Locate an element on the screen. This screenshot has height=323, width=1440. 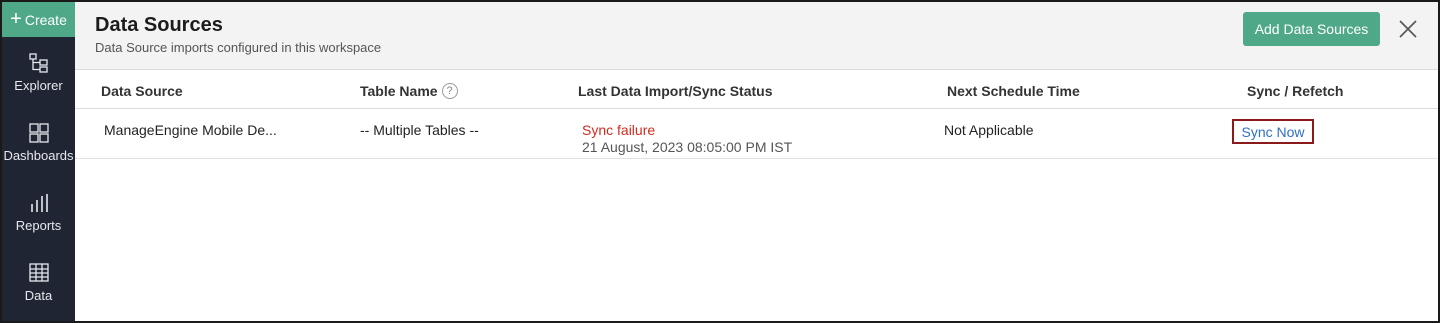
dashboards-grid-icon is located at coordinates (38, 133).